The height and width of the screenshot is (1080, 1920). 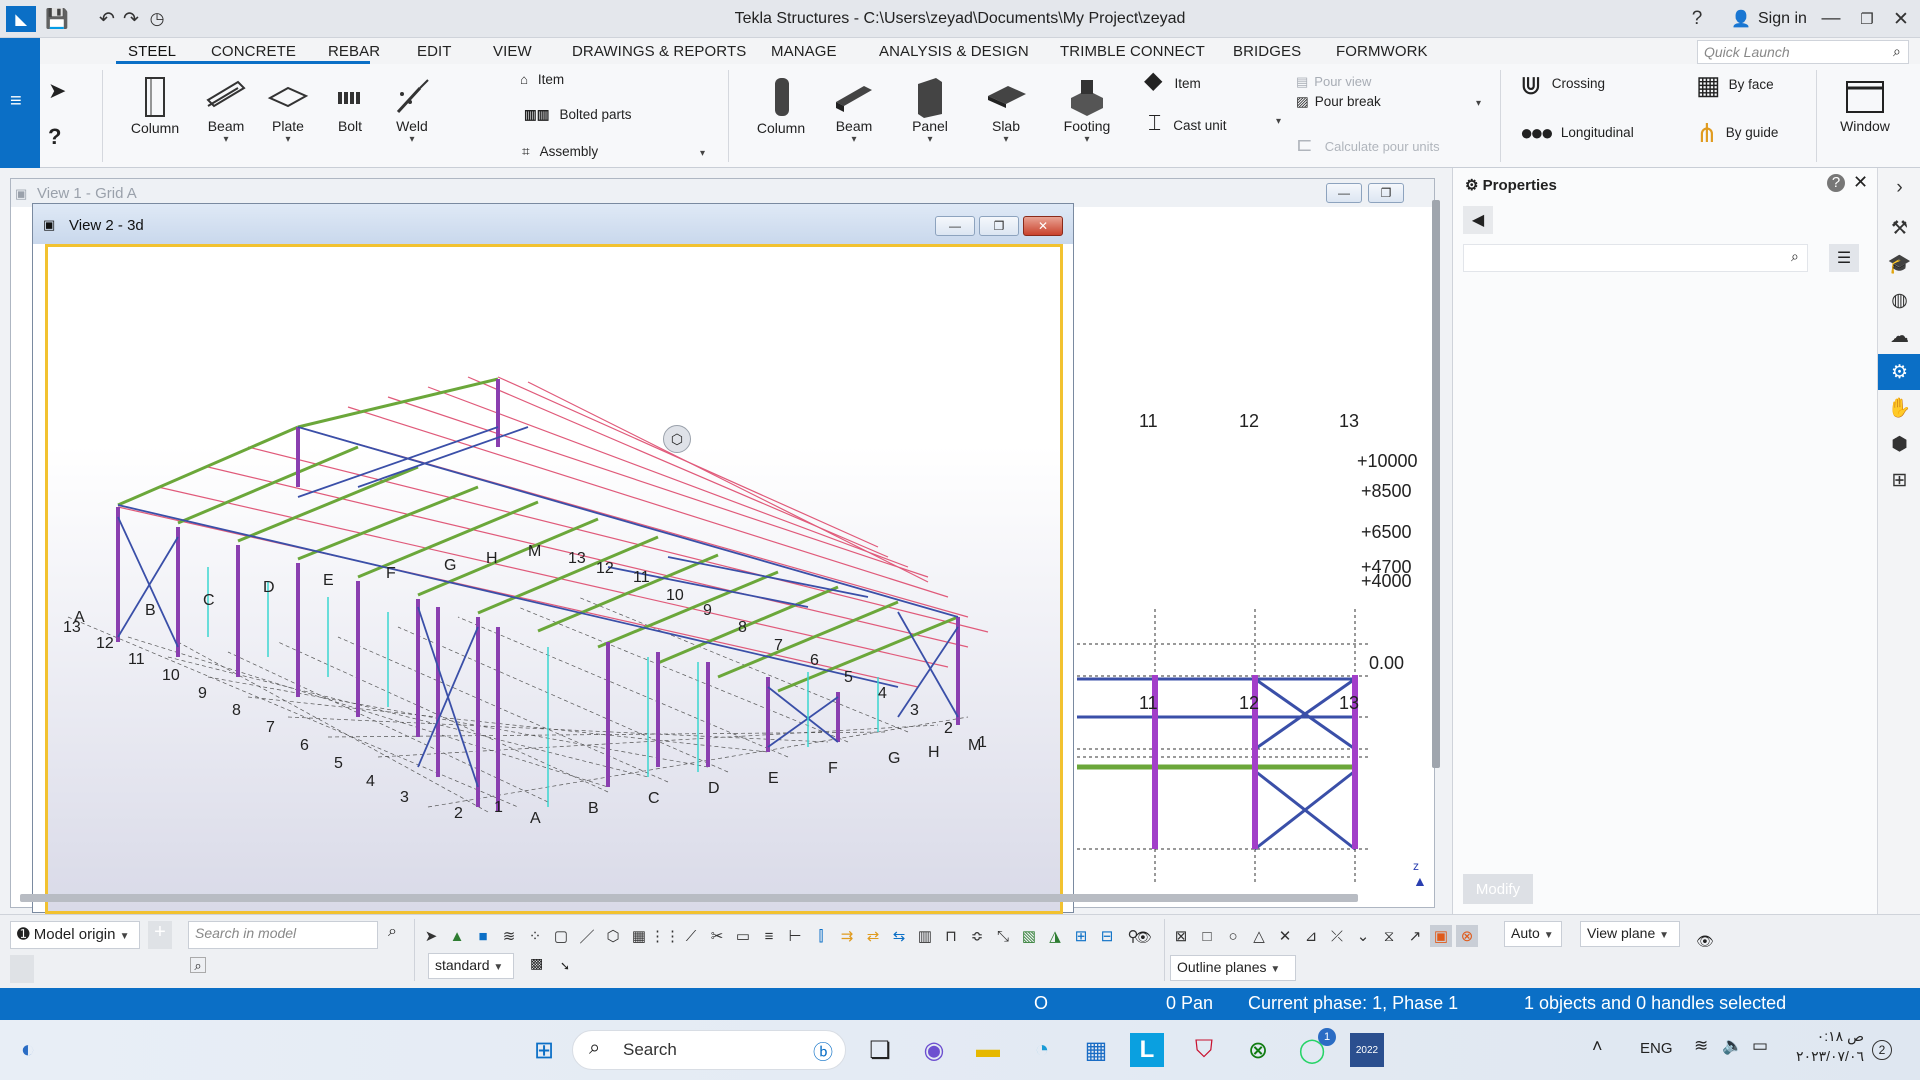 I want to click on by-face-button: ▦ By face, so click(x=1735, y=85).